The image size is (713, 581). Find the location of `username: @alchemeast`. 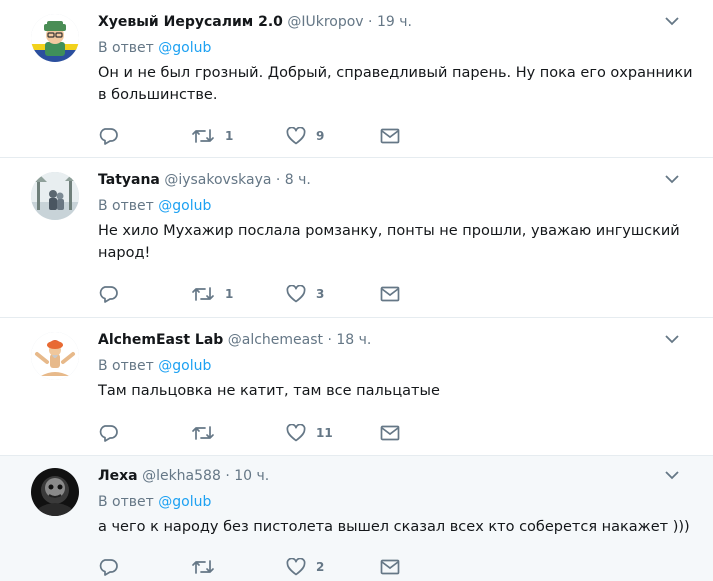

username: @alchemeast is located at coordinates (275, 340).